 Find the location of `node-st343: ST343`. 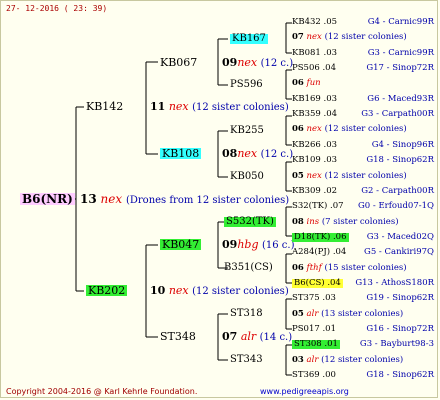

node-st343: ST343 is located at coordinates (246, 359).